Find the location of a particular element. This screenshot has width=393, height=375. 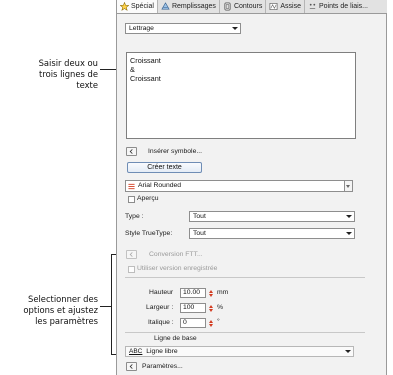

callout-line: Saisir deux ou is located at coordinates (68, 63).